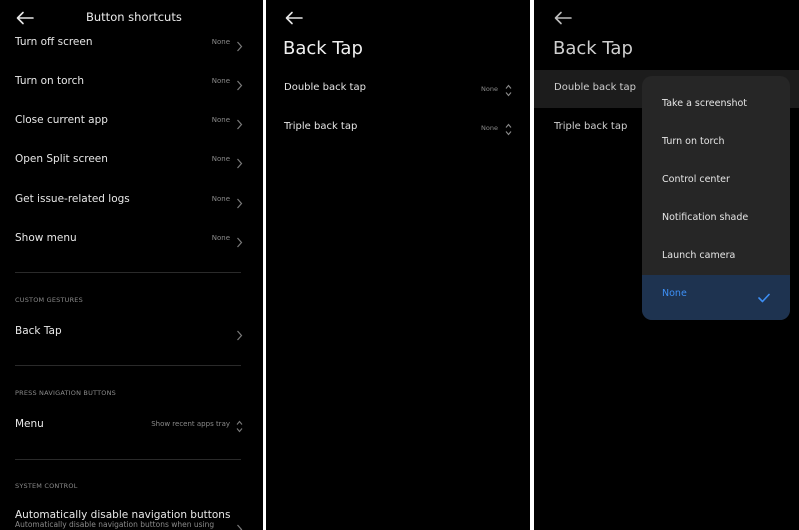 The height and width of the screenshot is (530, 799). I want to click on dropdown-option-none: None, so click(716, 297).